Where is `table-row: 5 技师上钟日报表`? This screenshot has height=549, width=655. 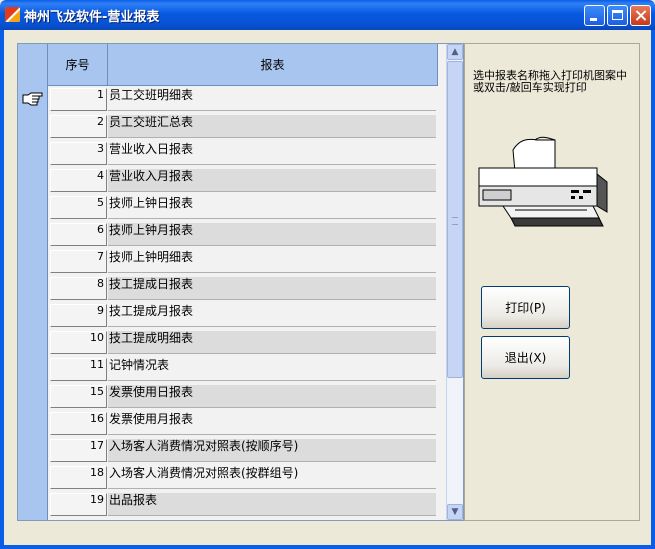
table-row: 5 技师上钟日报表 is located at coordinates (243, 207).